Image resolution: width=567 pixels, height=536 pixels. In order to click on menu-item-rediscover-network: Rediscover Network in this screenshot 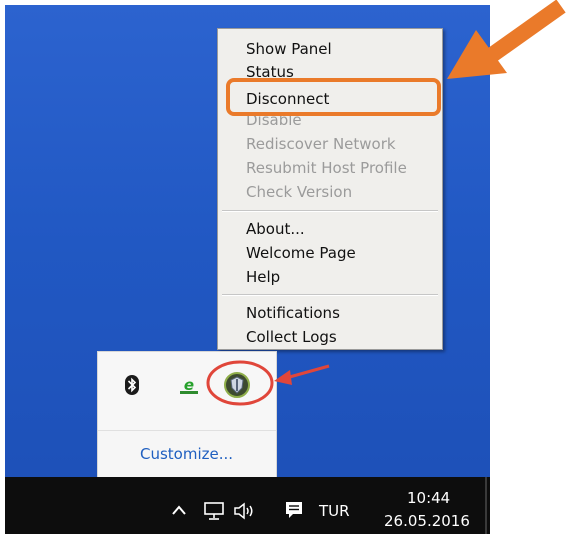, I will do `click(321, 144)`.